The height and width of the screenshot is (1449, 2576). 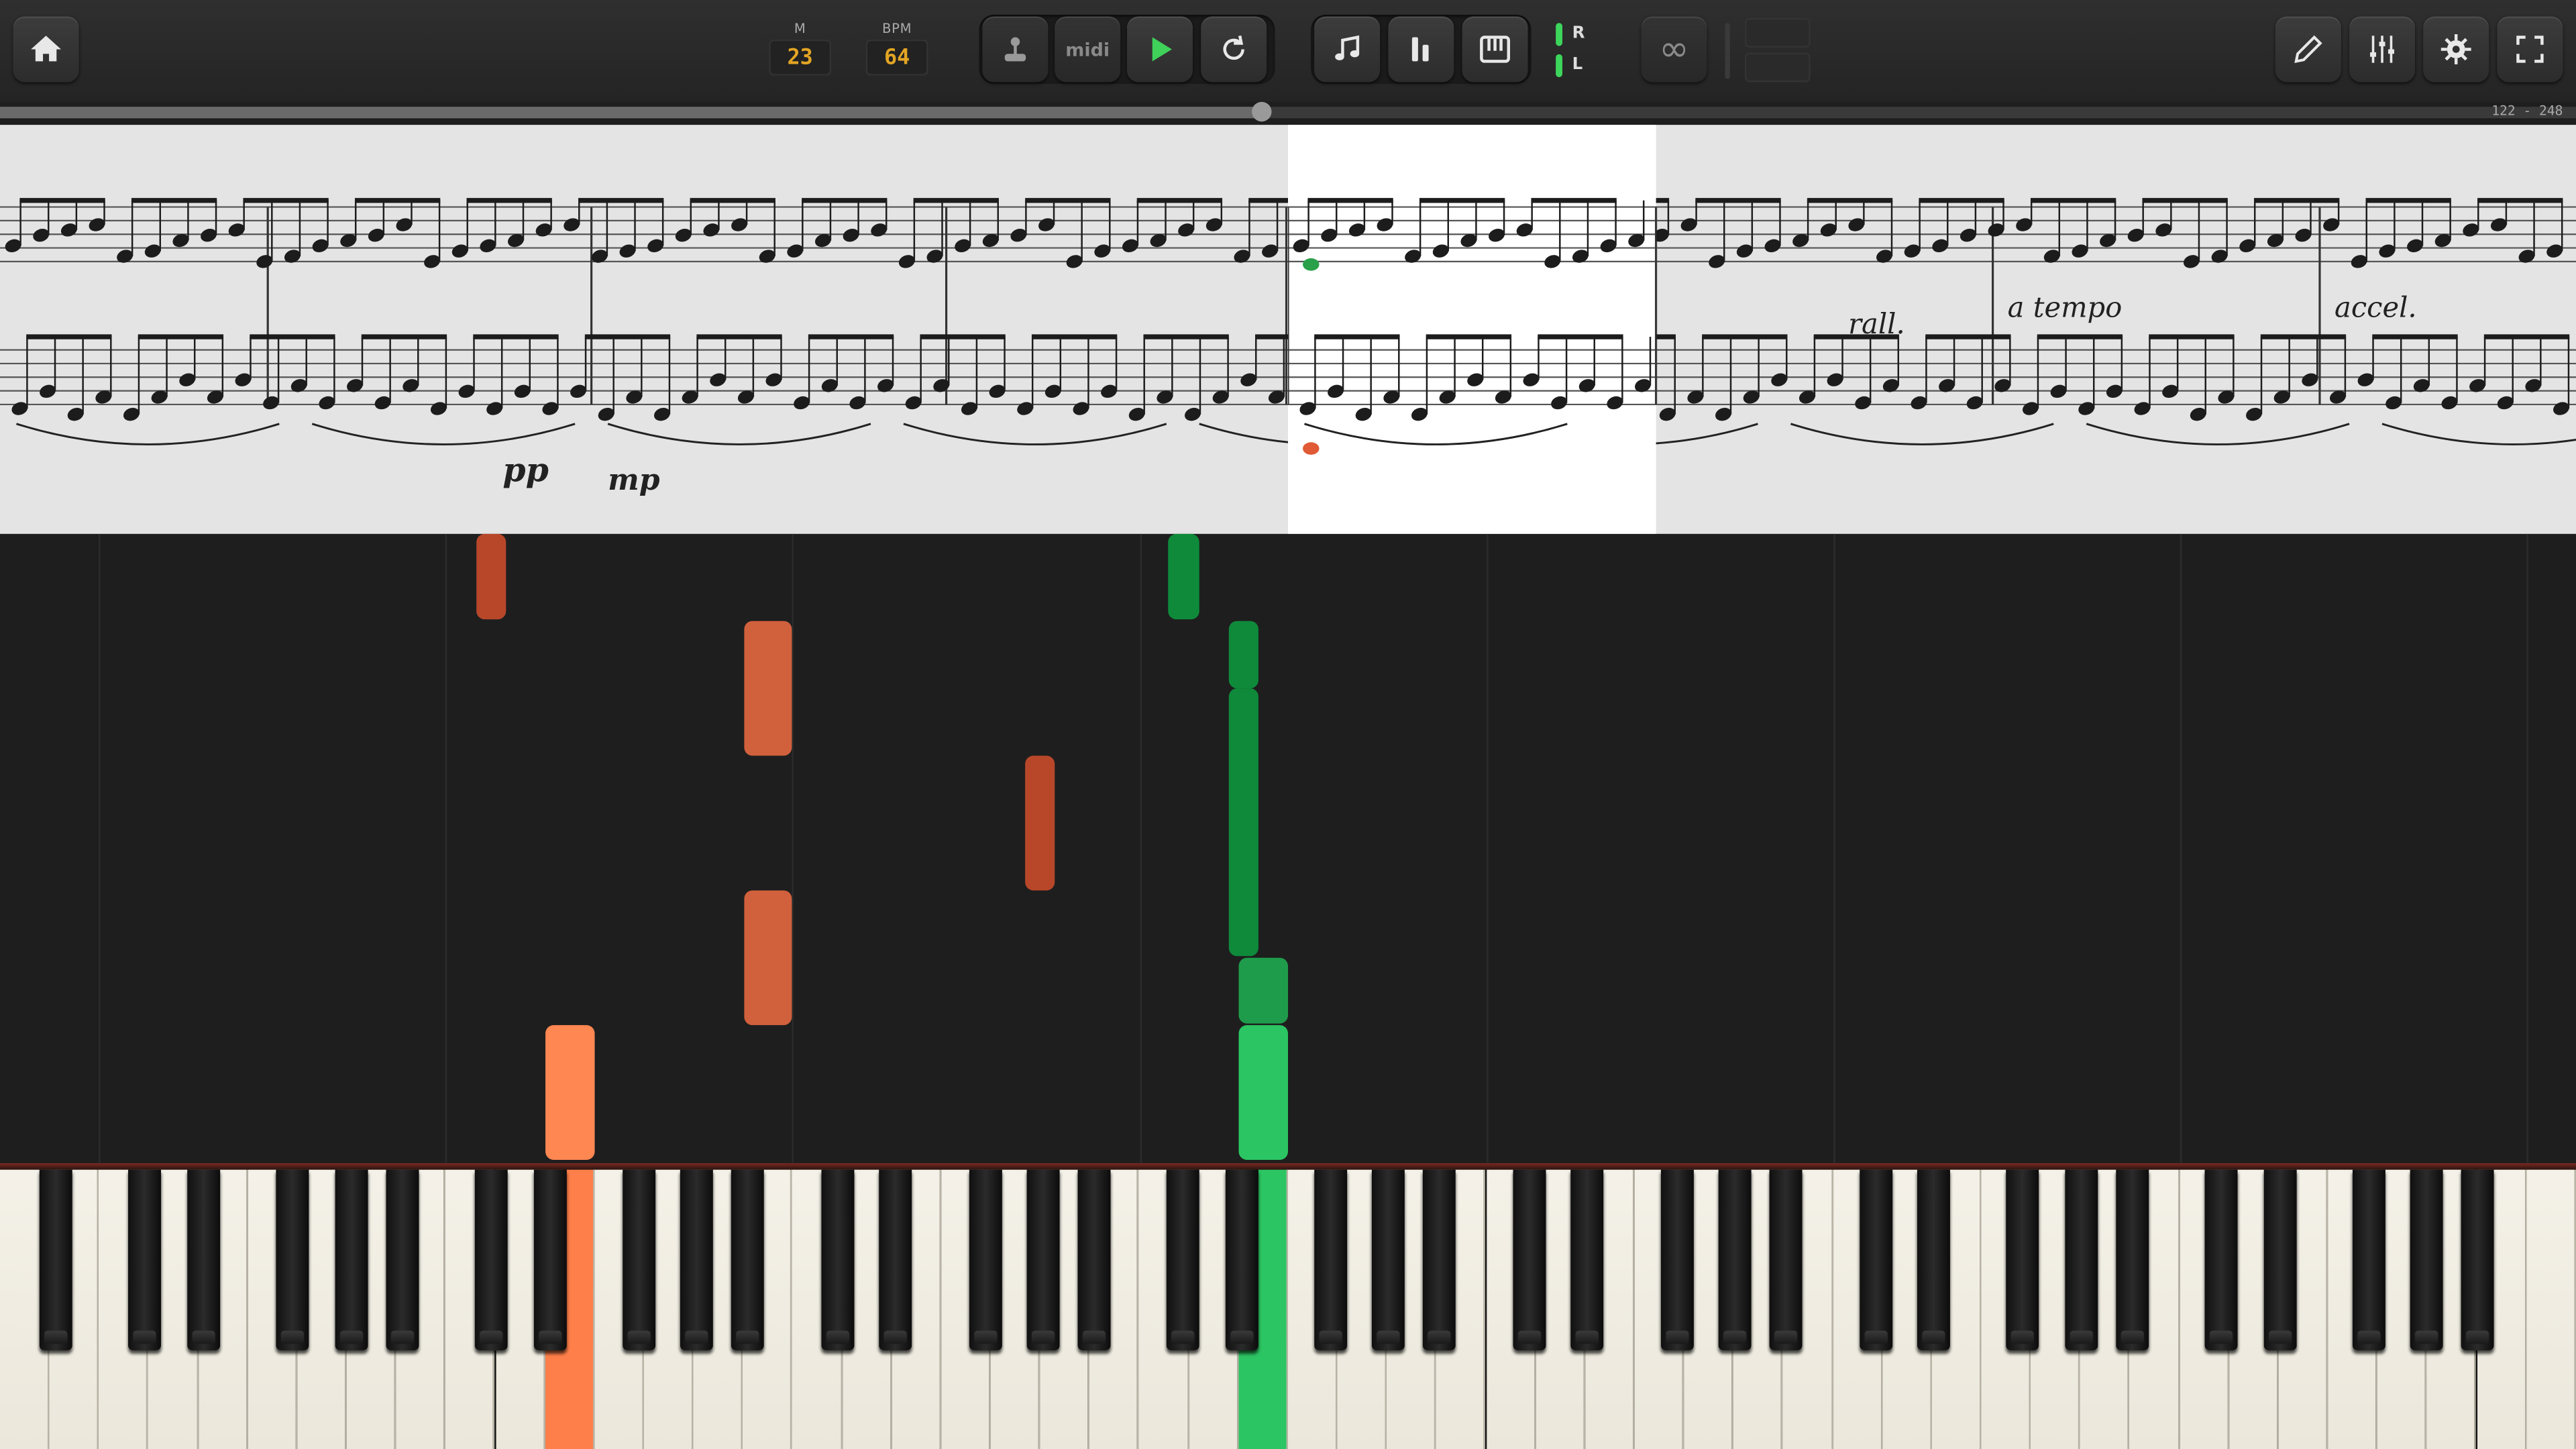 I want to click on loop-start-box, so click(x=1777, y=32).